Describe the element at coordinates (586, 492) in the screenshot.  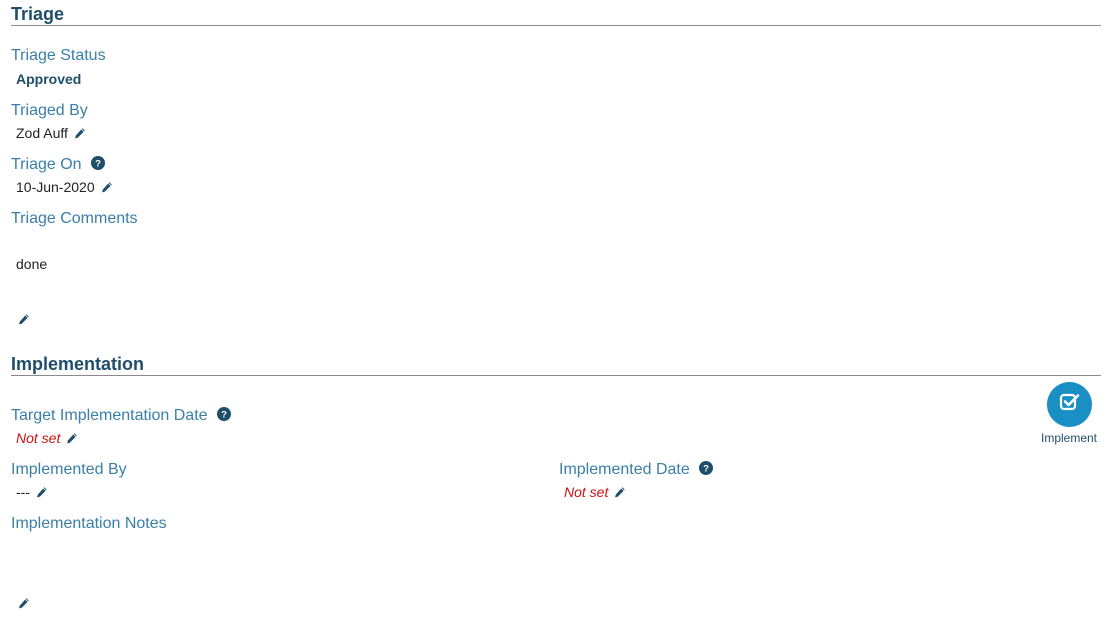
I see `implemented-date-text: Not set` at that location.